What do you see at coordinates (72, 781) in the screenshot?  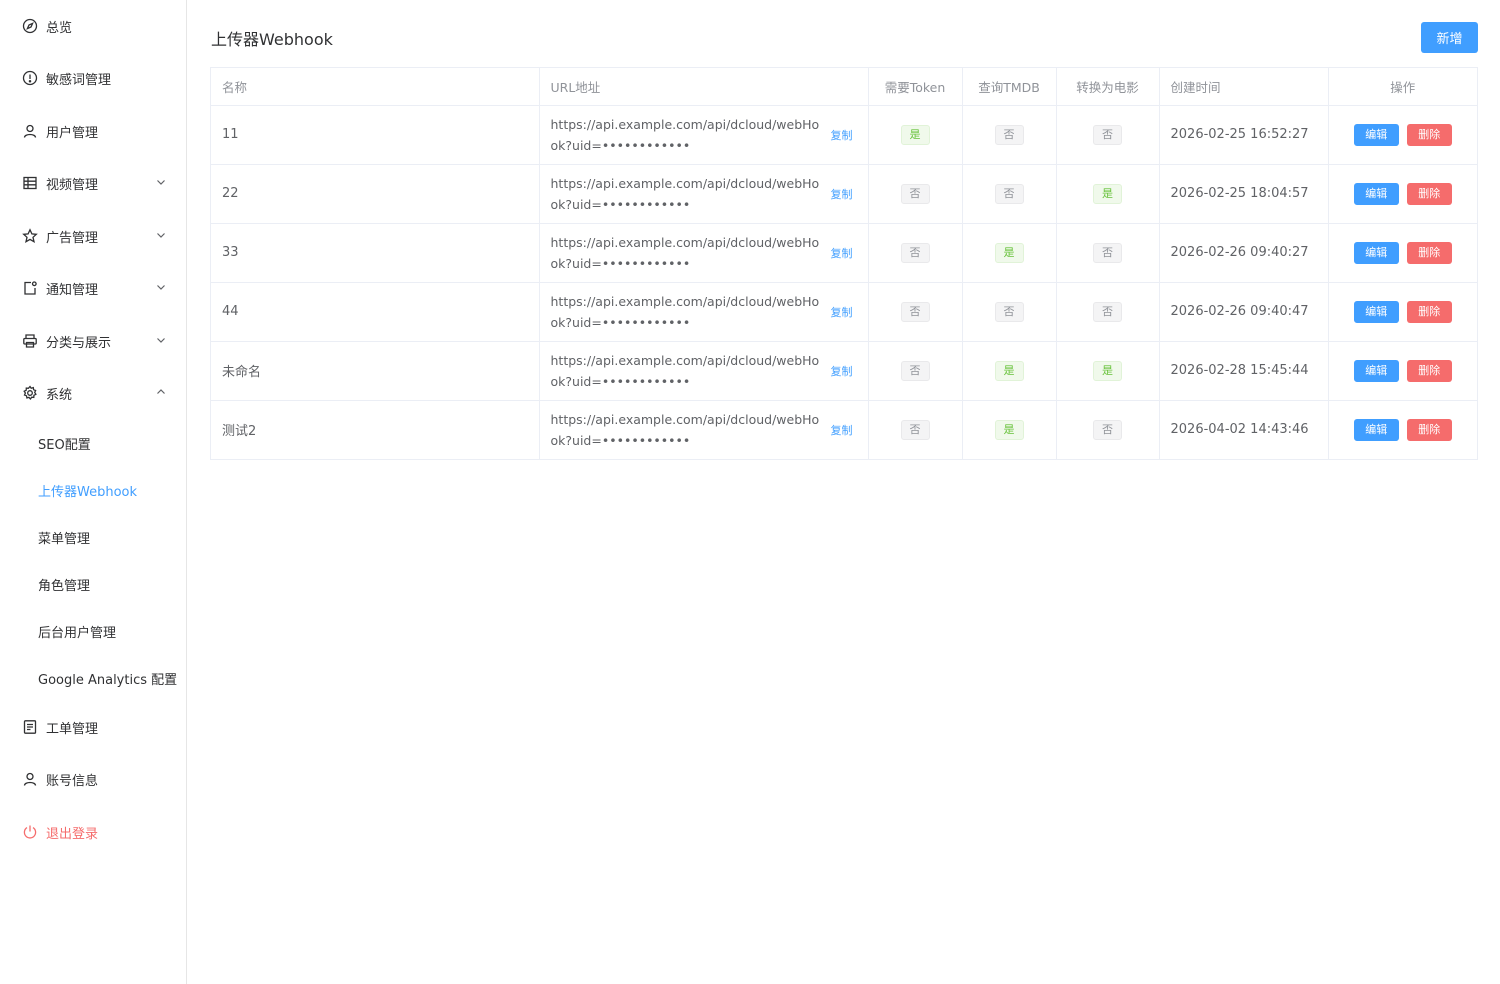 I see `sidebar-item-label: 账号信息` at bounding box center [72, 781].